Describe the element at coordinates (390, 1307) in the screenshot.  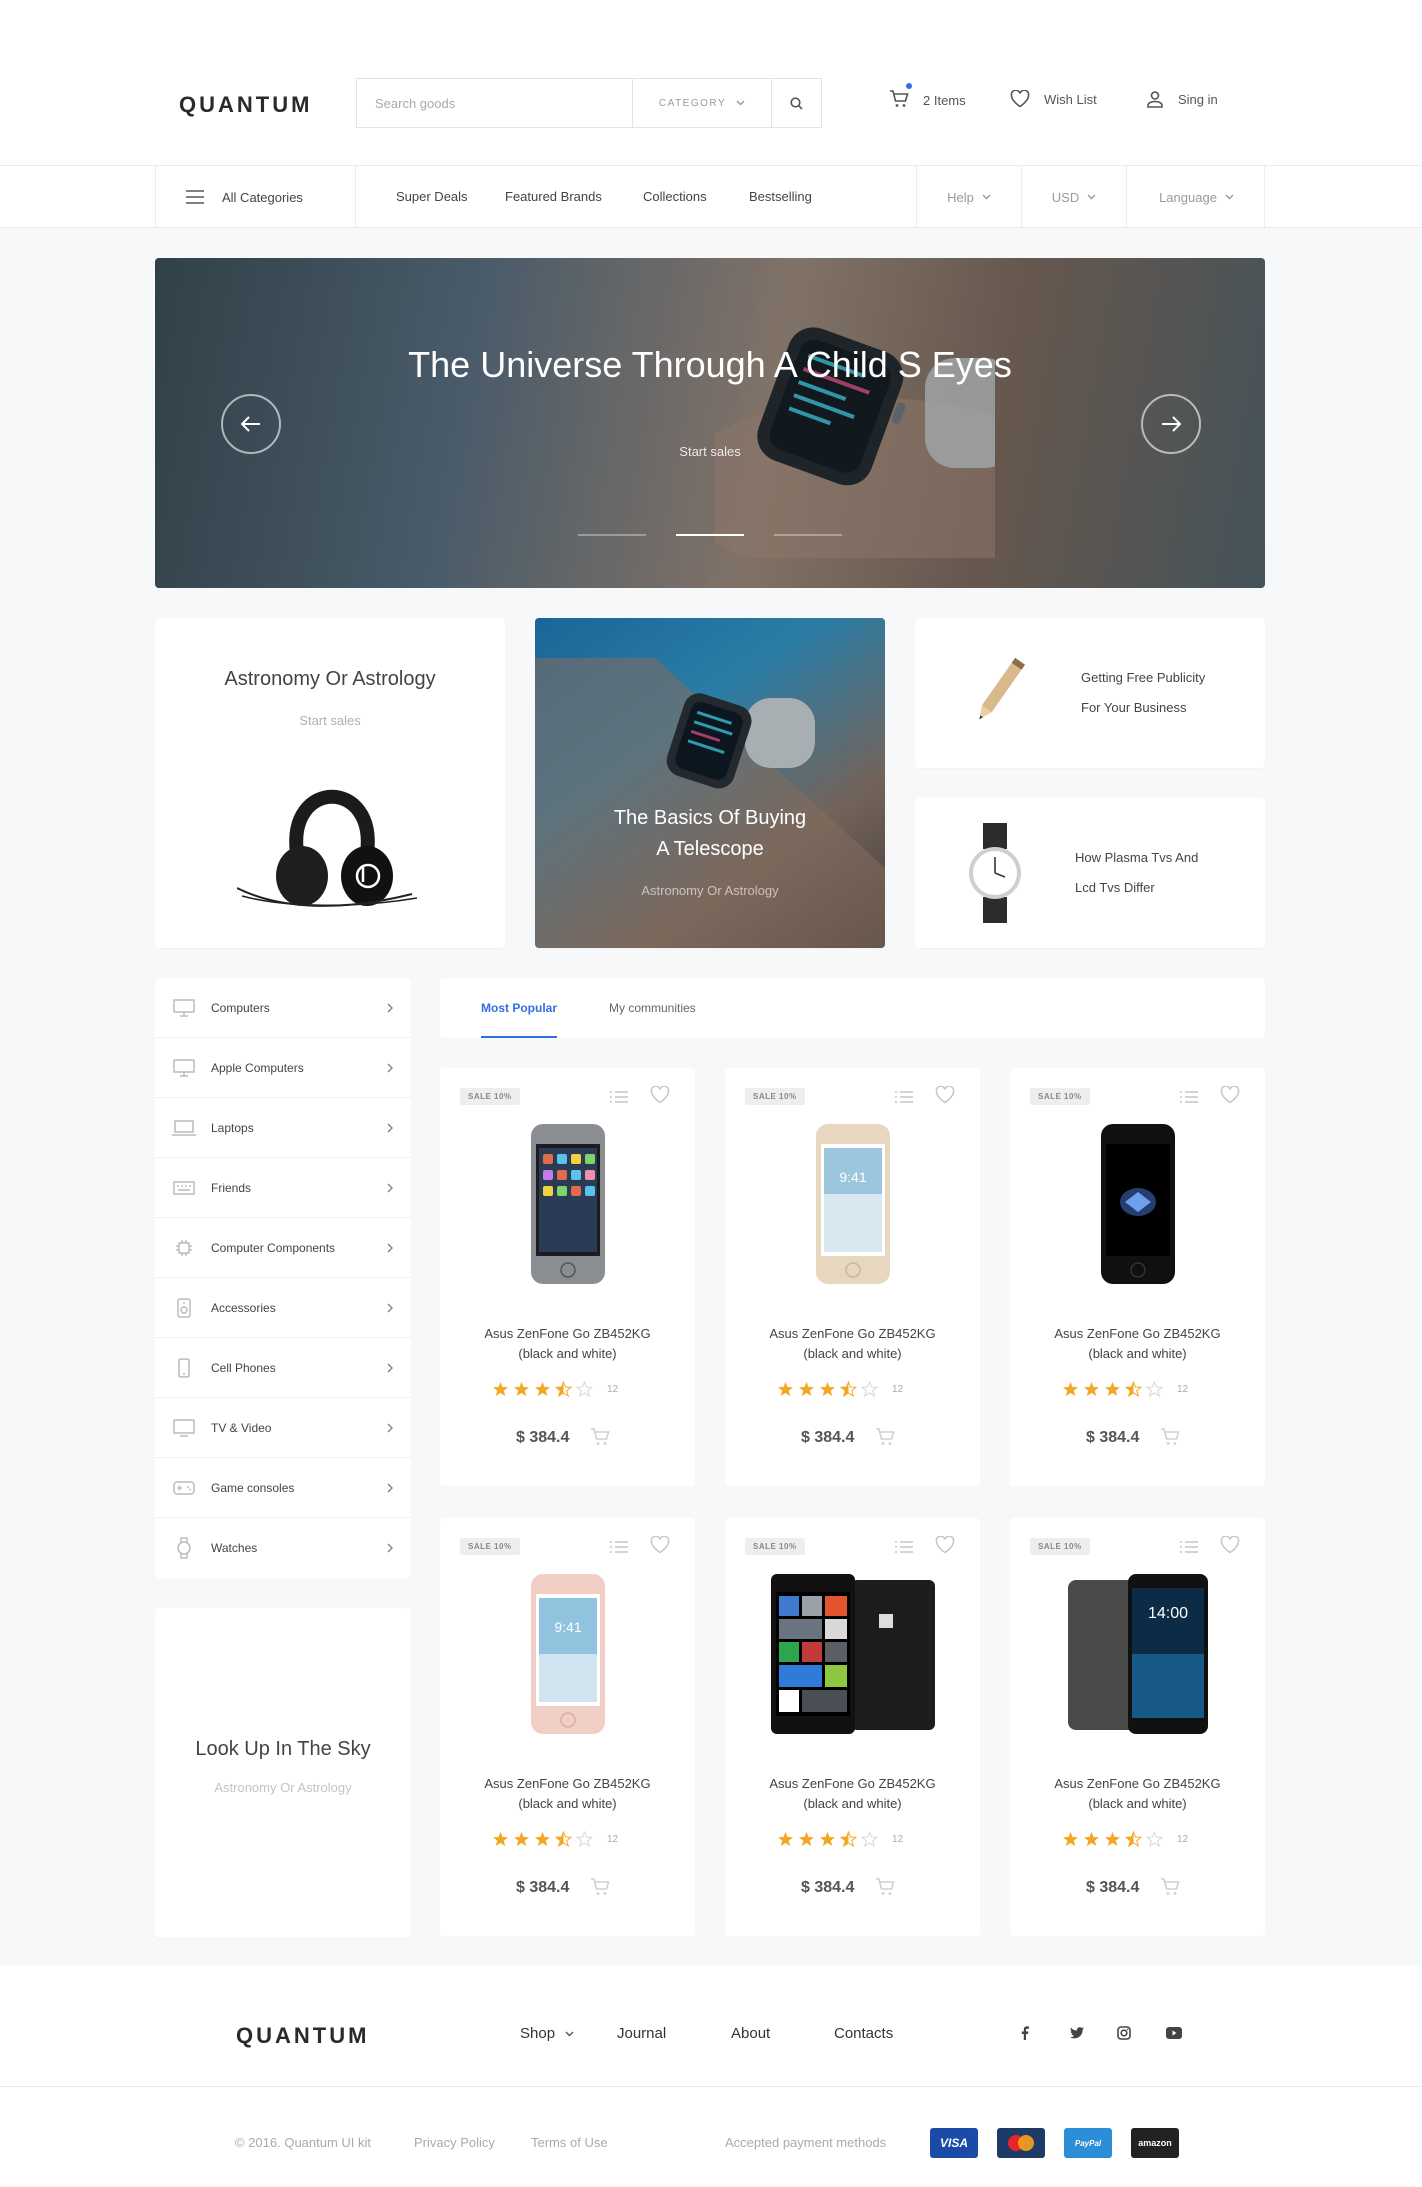
I see `chevron-right-icon` at that location.